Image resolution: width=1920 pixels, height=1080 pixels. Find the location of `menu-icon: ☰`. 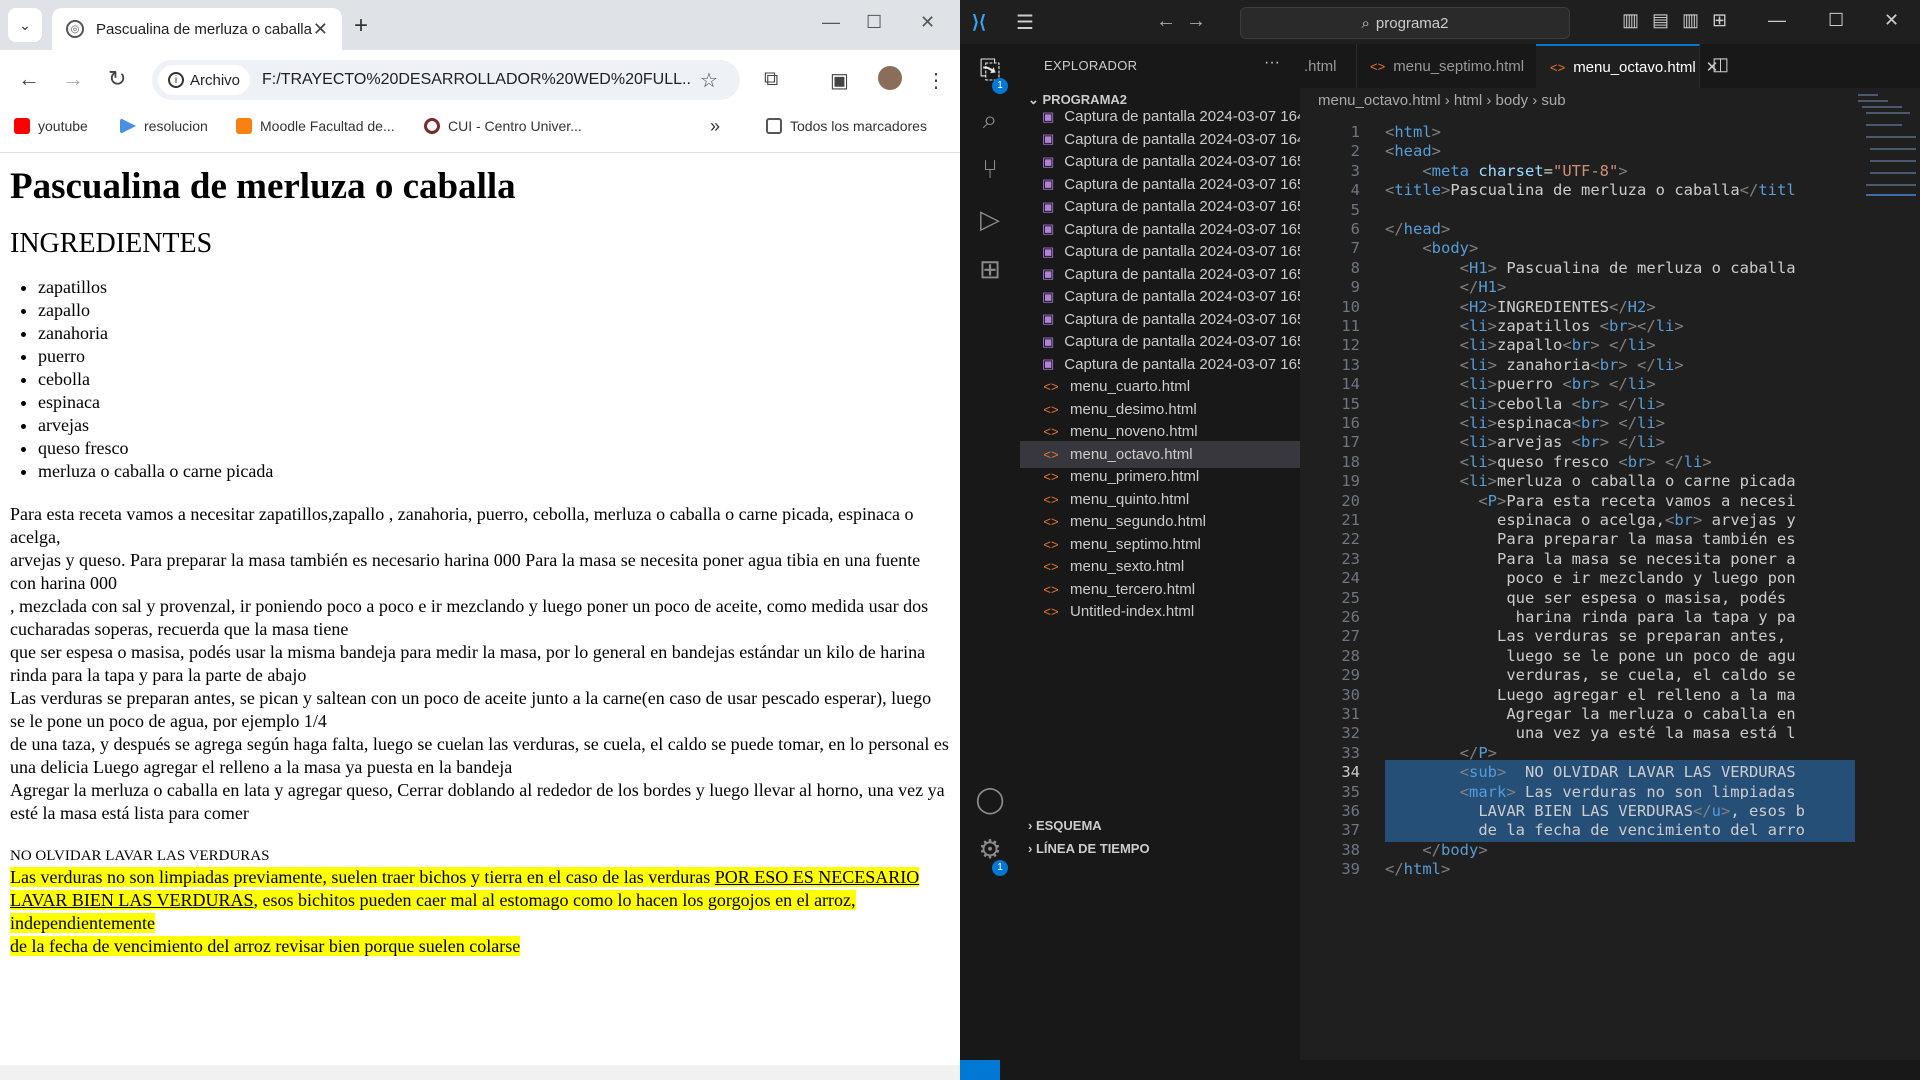

menu-icon: ☰ is located at coordinates (1025, 22).